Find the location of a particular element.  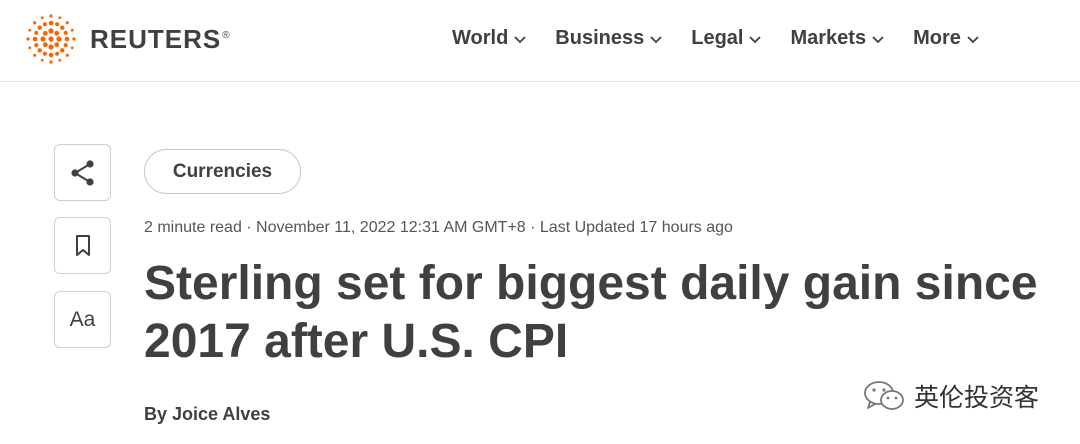

share-button is located at coordinates (82, 172).